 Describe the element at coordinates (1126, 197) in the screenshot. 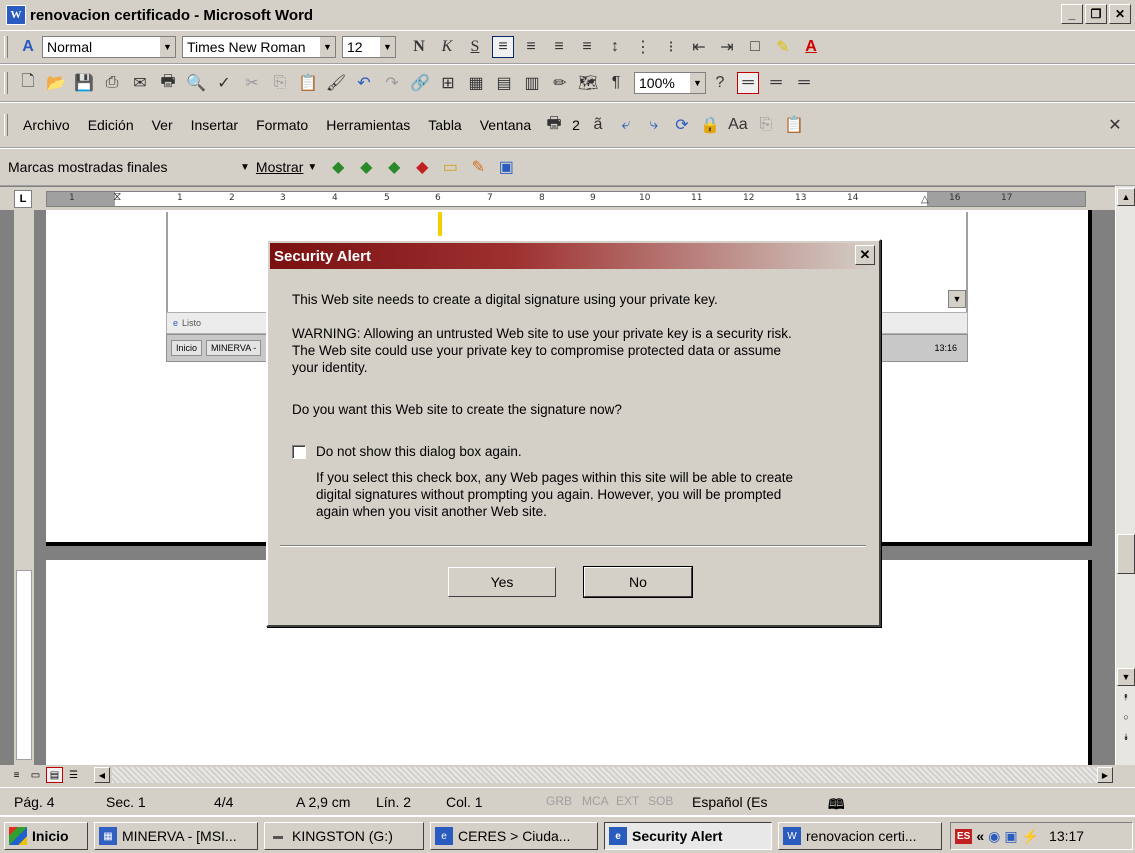

I see `scroll-up-icon: ▲` at that location.